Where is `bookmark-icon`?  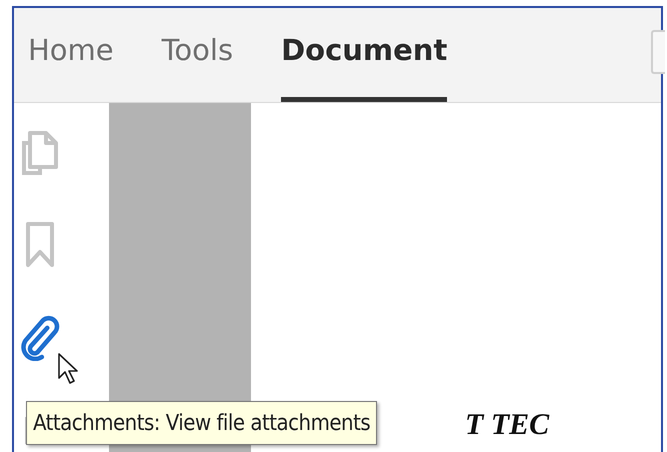
bookmark-icon is located at coordinates (40, 245).